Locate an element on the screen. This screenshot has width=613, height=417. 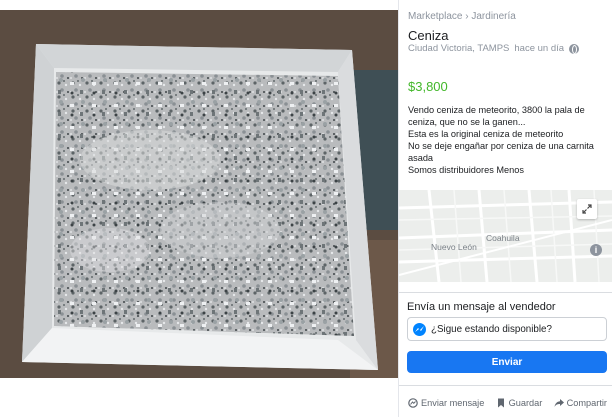
save-action: Guardar is located at coordinates (519, 403).